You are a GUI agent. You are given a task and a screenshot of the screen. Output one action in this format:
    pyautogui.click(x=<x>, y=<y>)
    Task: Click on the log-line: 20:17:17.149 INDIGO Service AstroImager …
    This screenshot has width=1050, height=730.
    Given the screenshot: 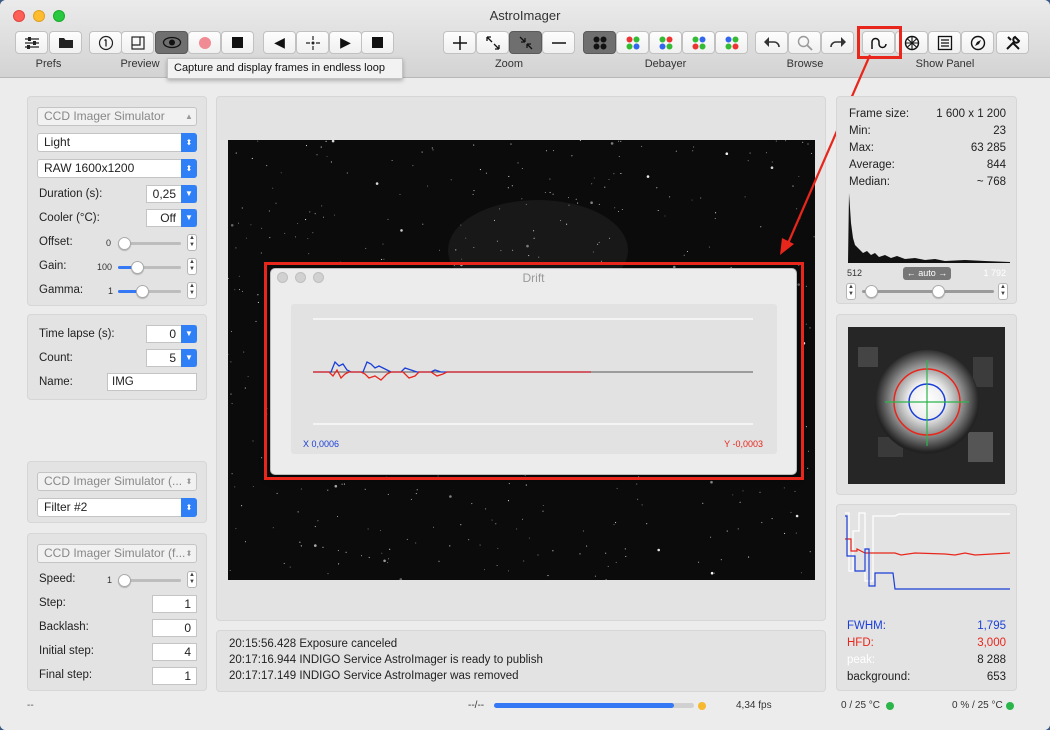 What is the action you would take?
    pyautogui.click(x=374, y=676)
    